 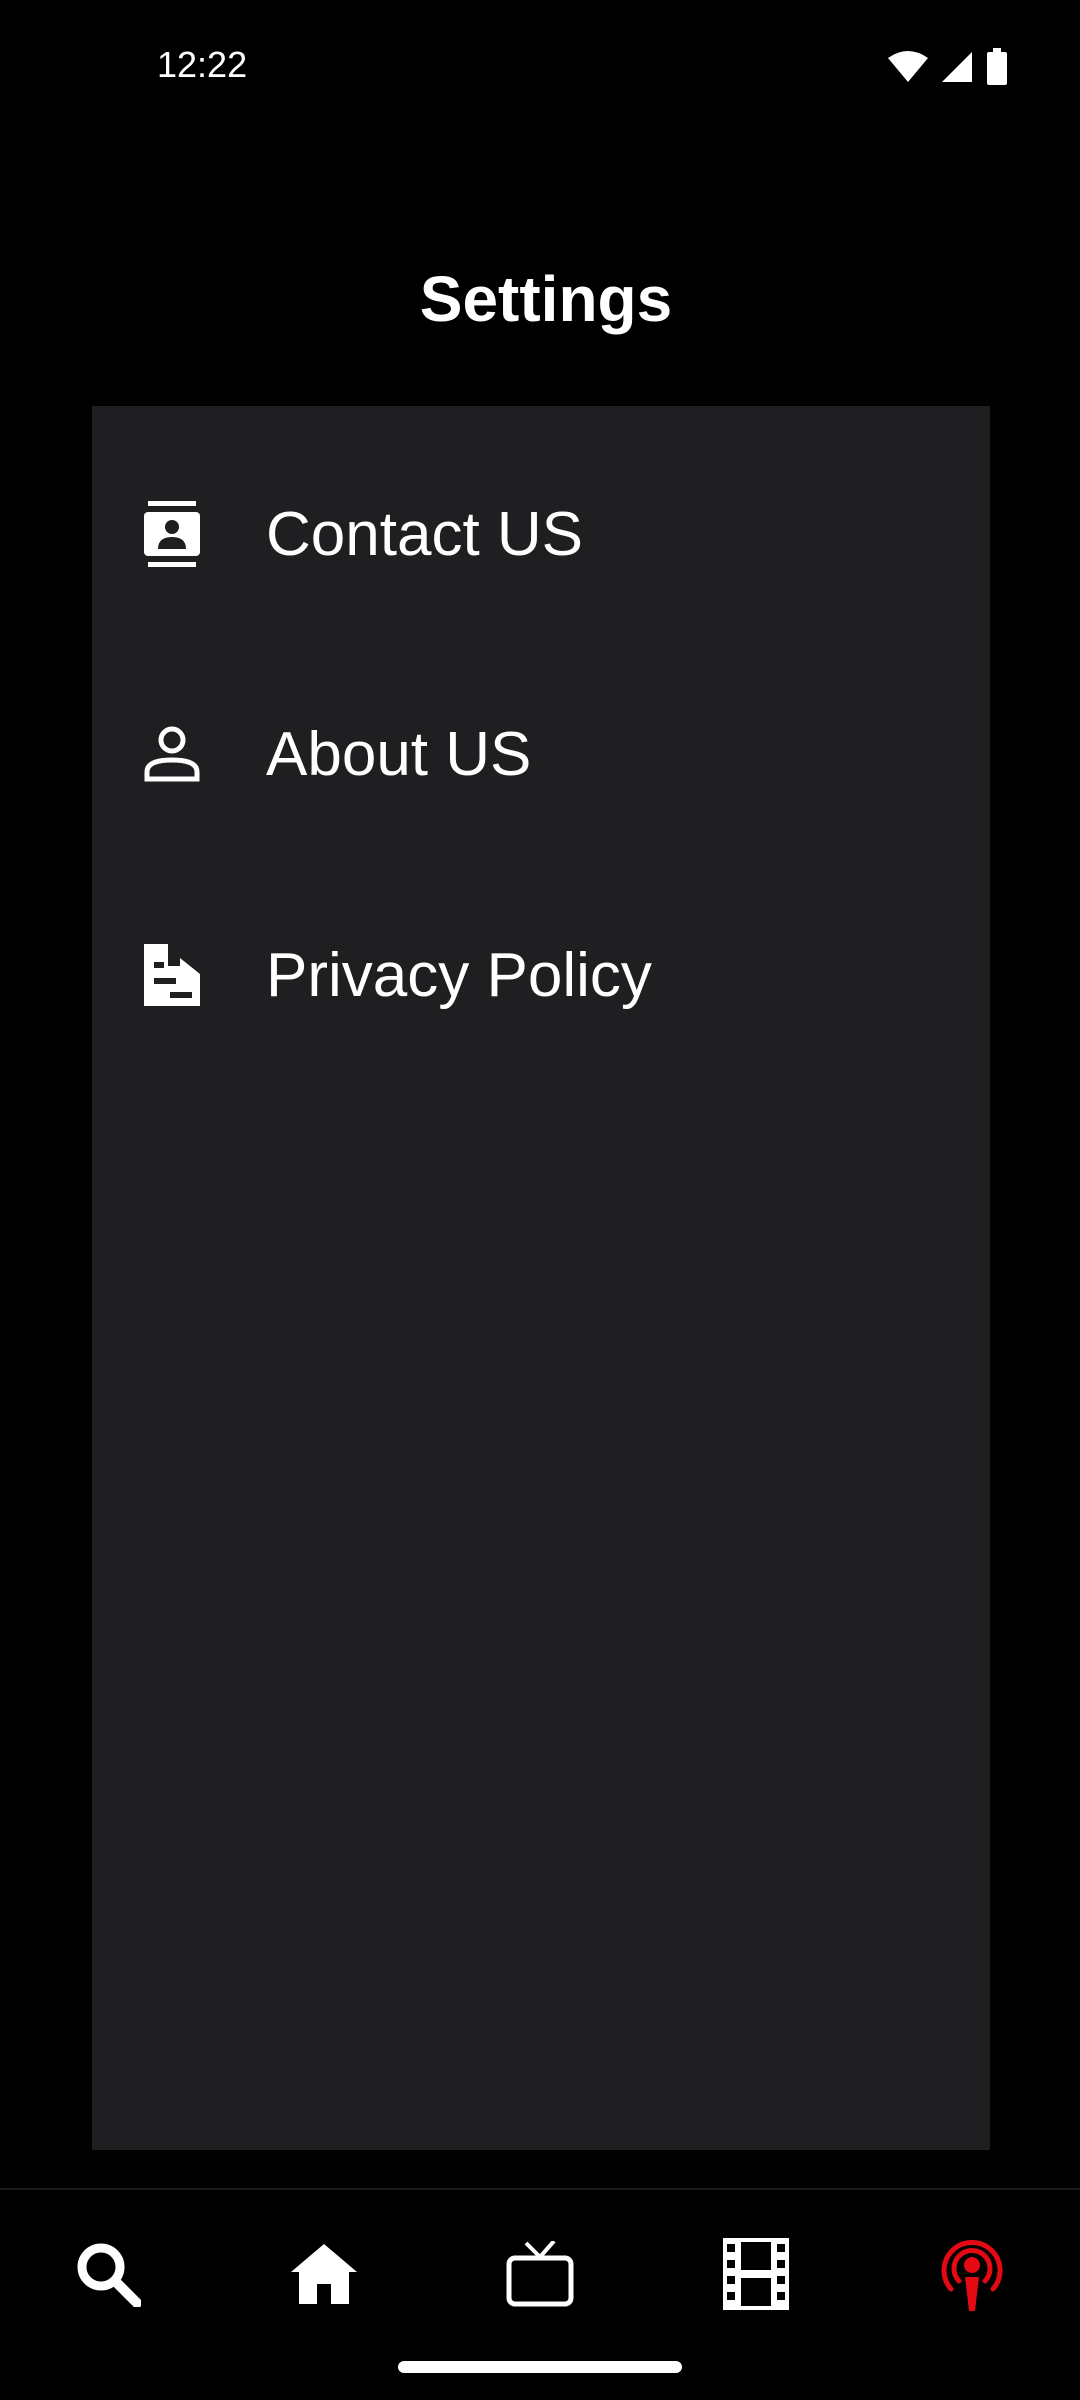 What do you see at coordinates (957, 69) in the screenshot?
I see `cellular-signal-icon` at bounding box center [957, 69].